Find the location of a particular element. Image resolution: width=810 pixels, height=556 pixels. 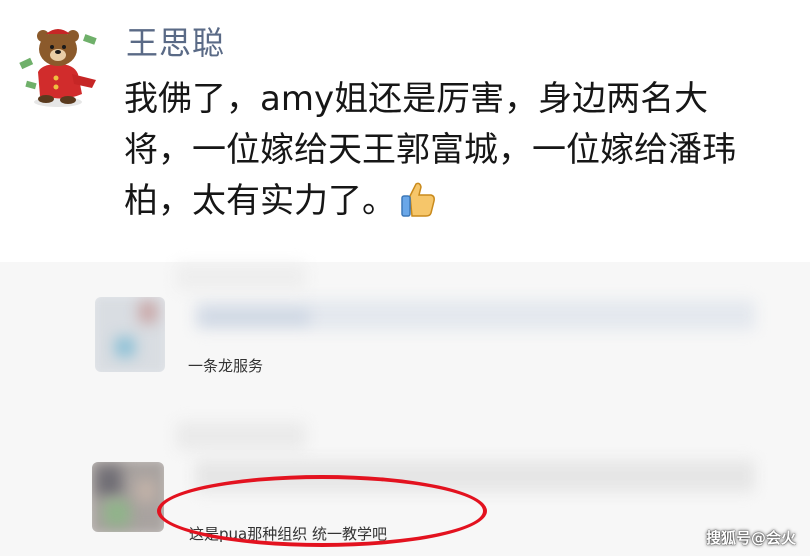

blurred-username is located at coordinates (255, 317).